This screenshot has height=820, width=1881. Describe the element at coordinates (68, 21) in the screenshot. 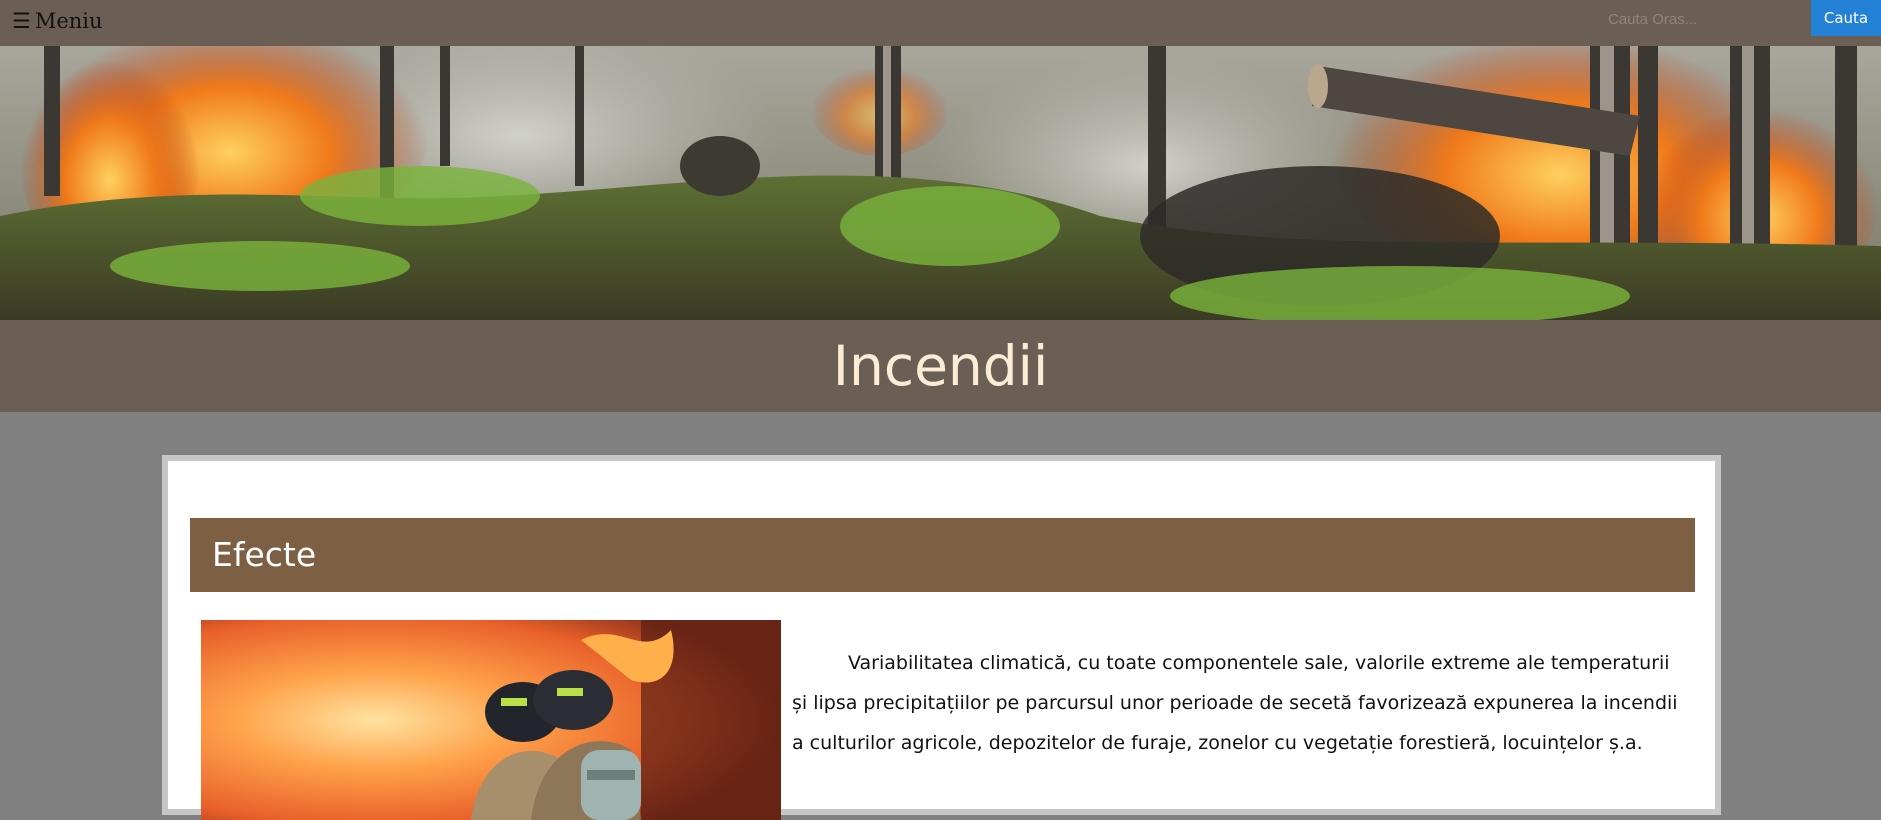

I see `menu-label: Meniu` at that location.